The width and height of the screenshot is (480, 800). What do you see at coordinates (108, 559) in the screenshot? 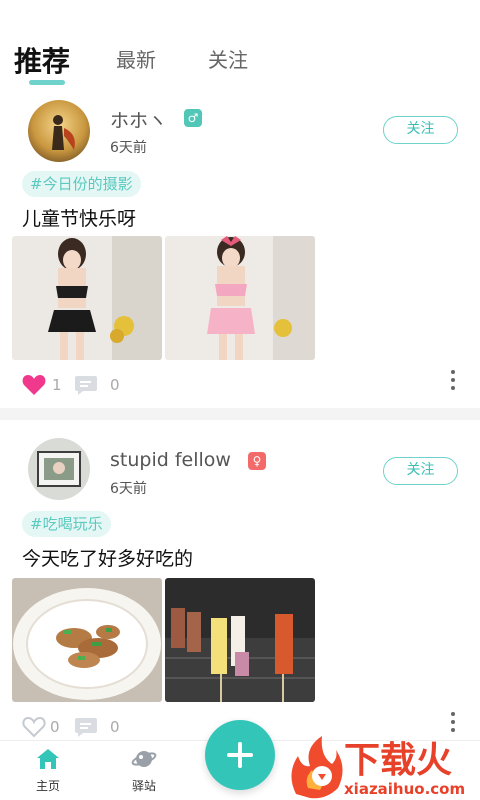
I see `post-text: 今天吃了好多好吃的` at bounding box center [108, 559].